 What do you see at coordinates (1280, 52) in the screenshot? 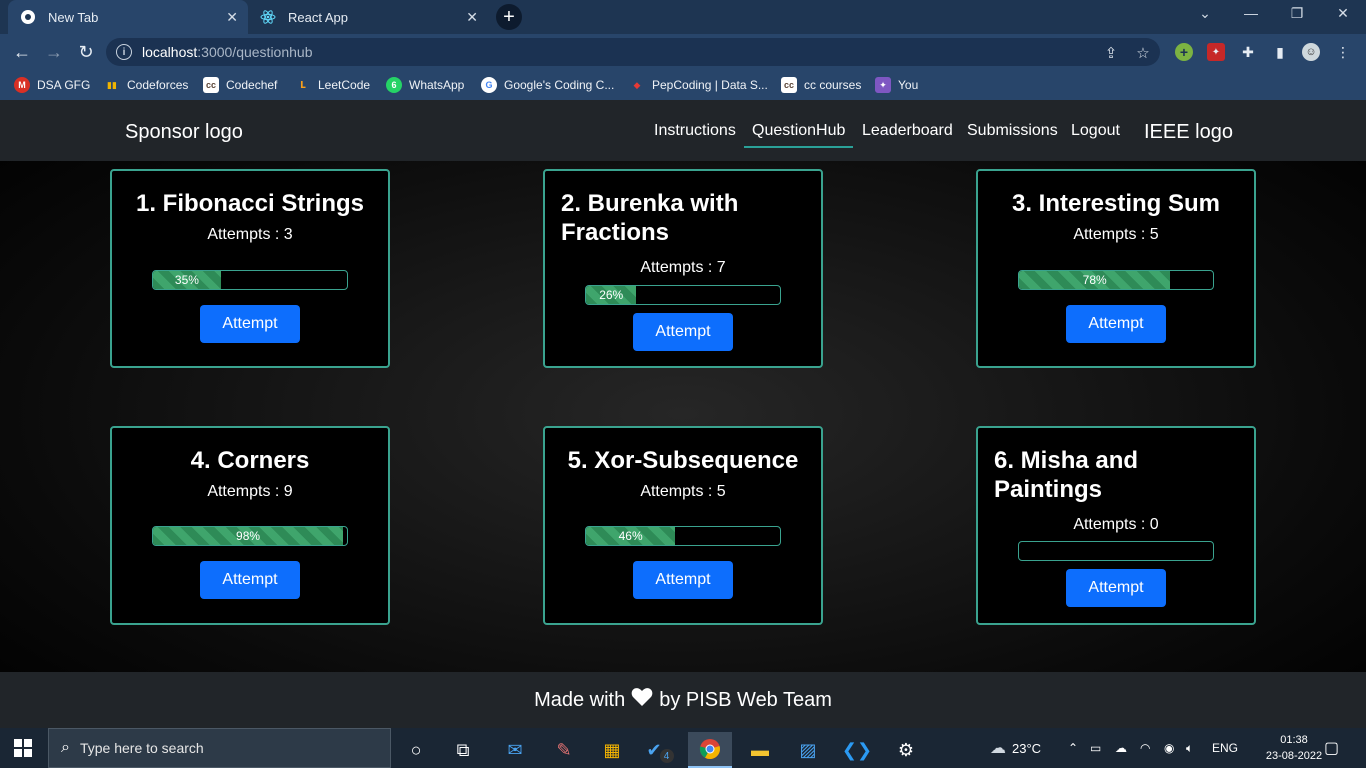
I see `side-panel-icon: ▮` at bounding box center [1280, 52].